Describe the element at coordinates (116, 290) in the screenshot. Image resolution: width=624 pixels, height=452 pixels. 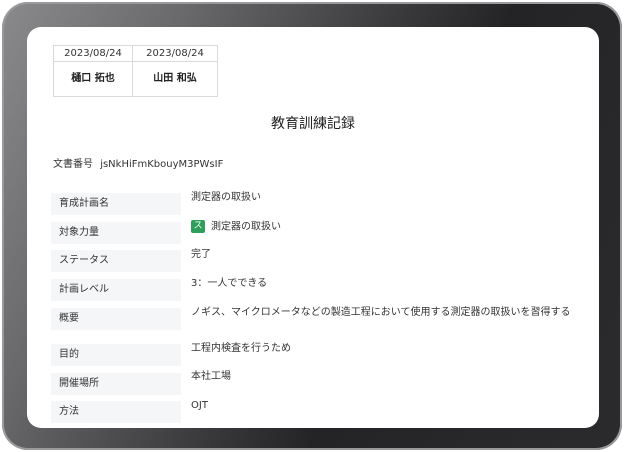
I see `field-label: 計画レベル` at that location.